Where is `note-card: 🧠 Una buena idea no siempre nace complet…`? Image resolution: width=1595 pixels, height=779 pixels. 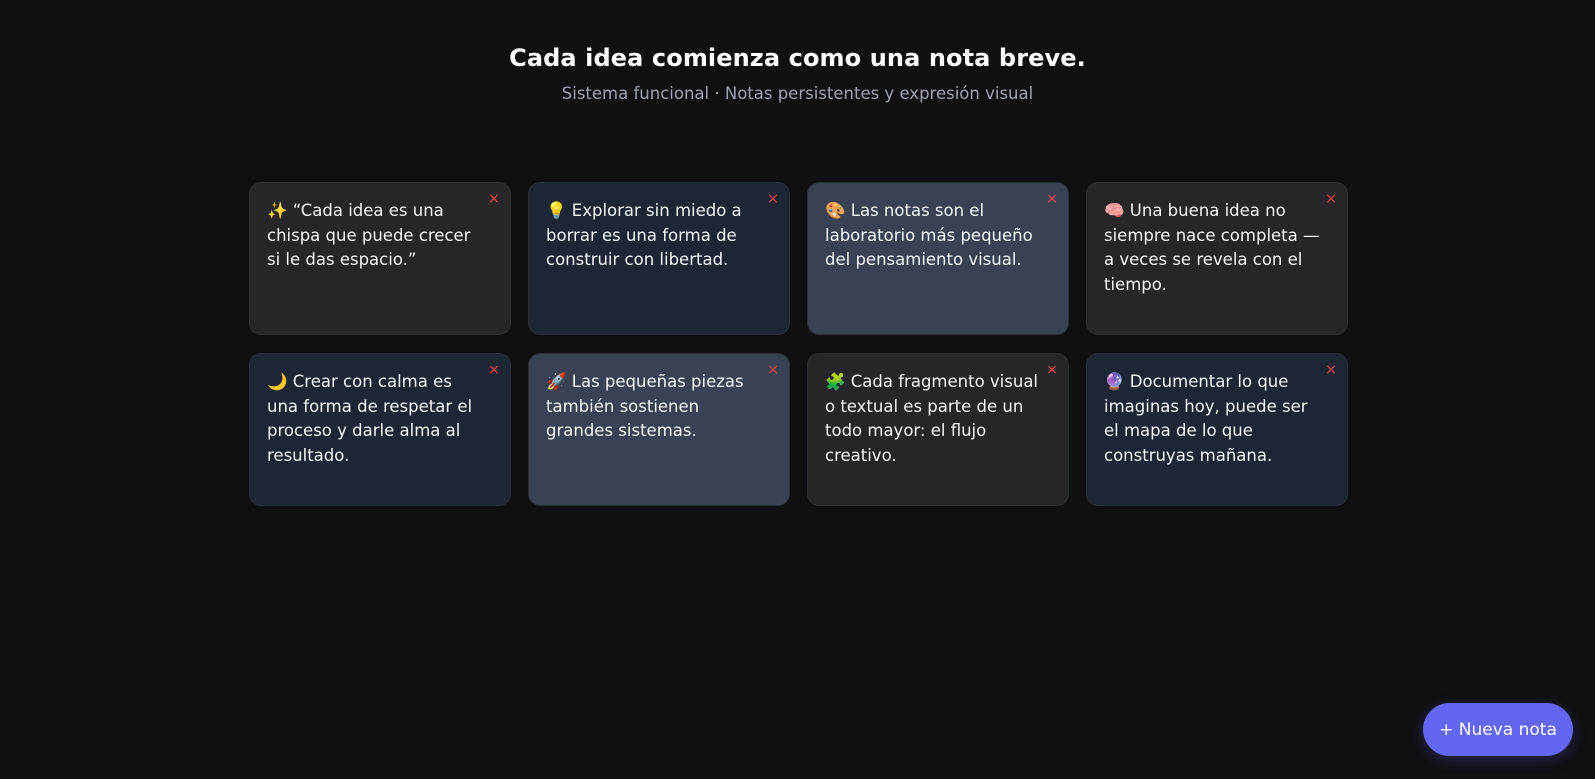 note-card: 🧠 Una buena idea no siempre nace complet… is located at coordinates (1217, 258).